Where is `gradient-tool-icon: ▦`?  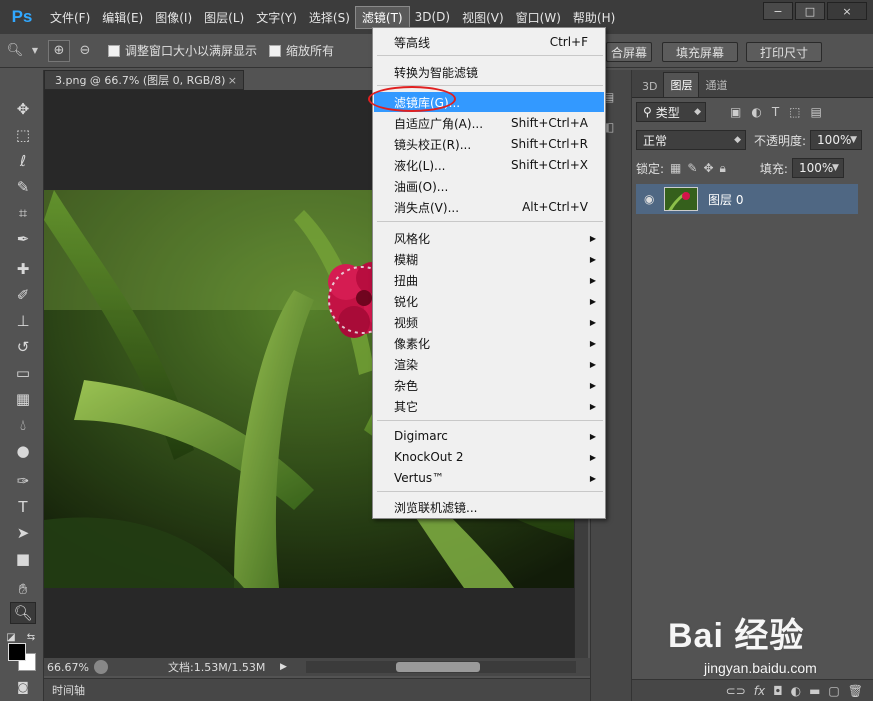
gradient-tool-icon: ▦ is located at coordinates (23, 399).